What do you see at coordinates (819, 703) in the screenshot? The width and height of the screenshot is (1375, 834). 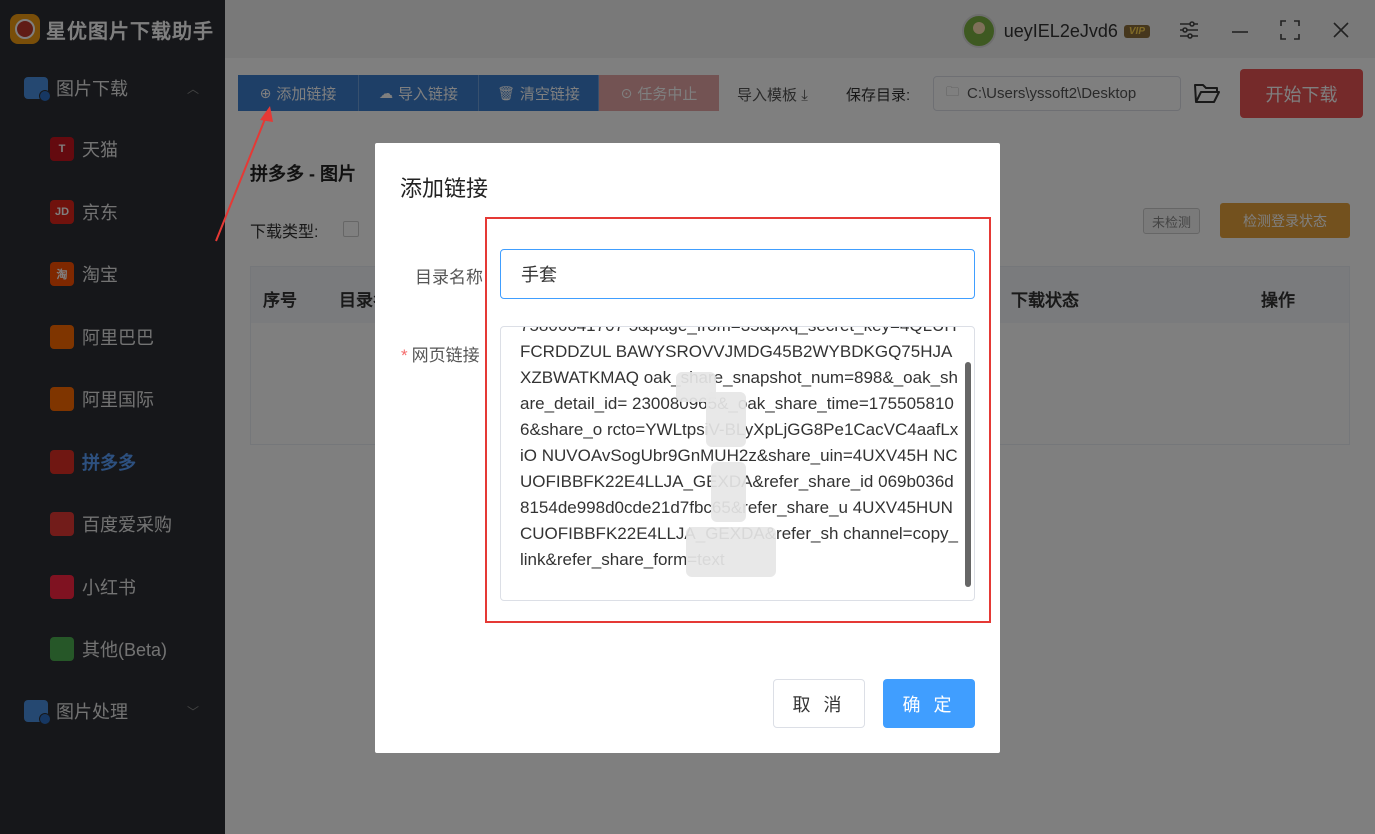 I see `cancel-button: 取 消` at bounding box center [819, 703].